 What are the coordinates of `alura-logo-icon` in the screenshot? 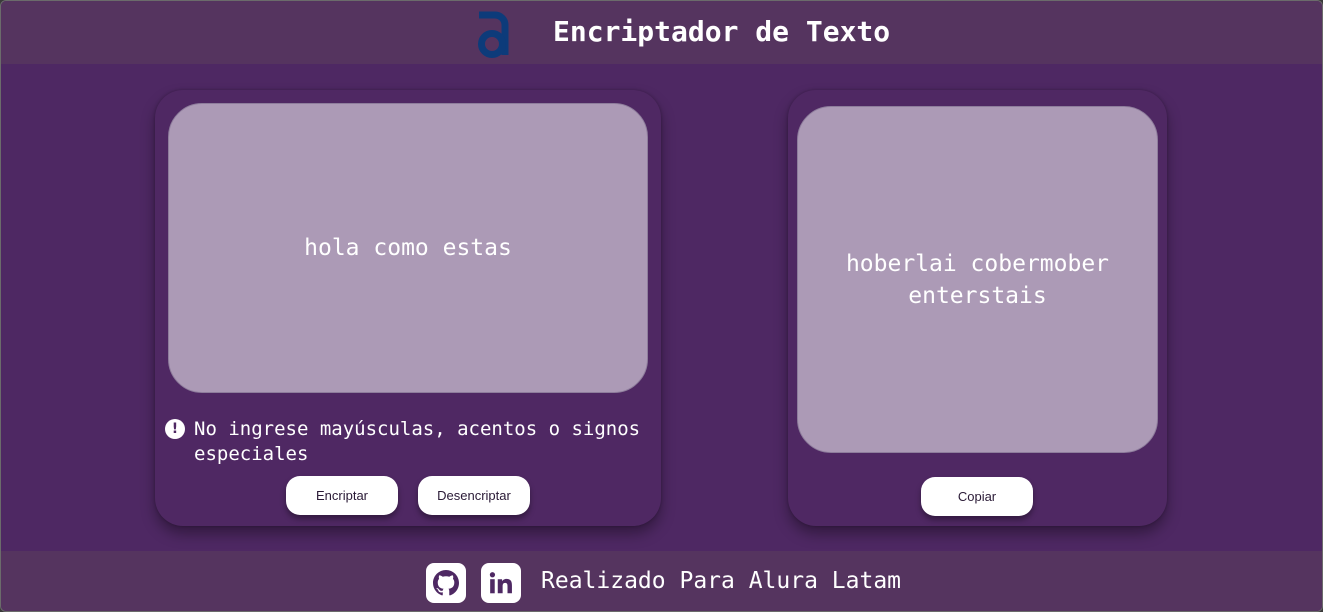 It's located at (493, 34).